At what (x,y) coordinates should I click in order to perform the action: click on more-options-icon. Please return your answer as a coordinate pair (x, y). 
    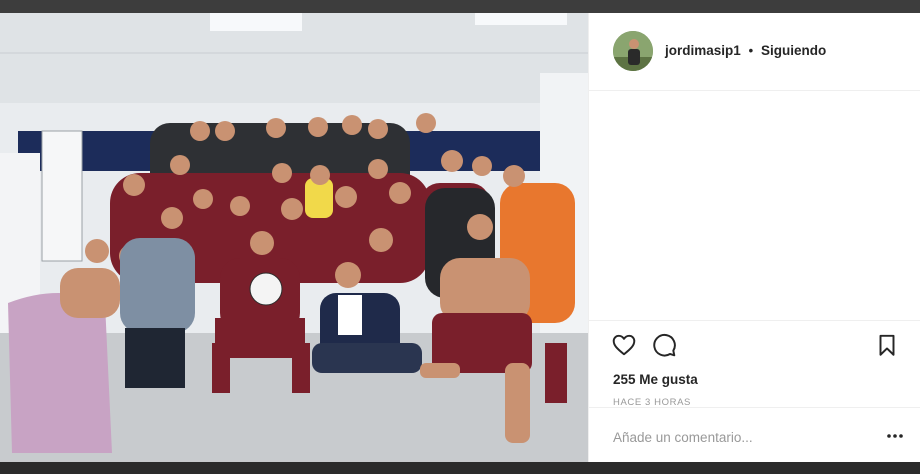
    Looking at the image, I should click on (895, 436).